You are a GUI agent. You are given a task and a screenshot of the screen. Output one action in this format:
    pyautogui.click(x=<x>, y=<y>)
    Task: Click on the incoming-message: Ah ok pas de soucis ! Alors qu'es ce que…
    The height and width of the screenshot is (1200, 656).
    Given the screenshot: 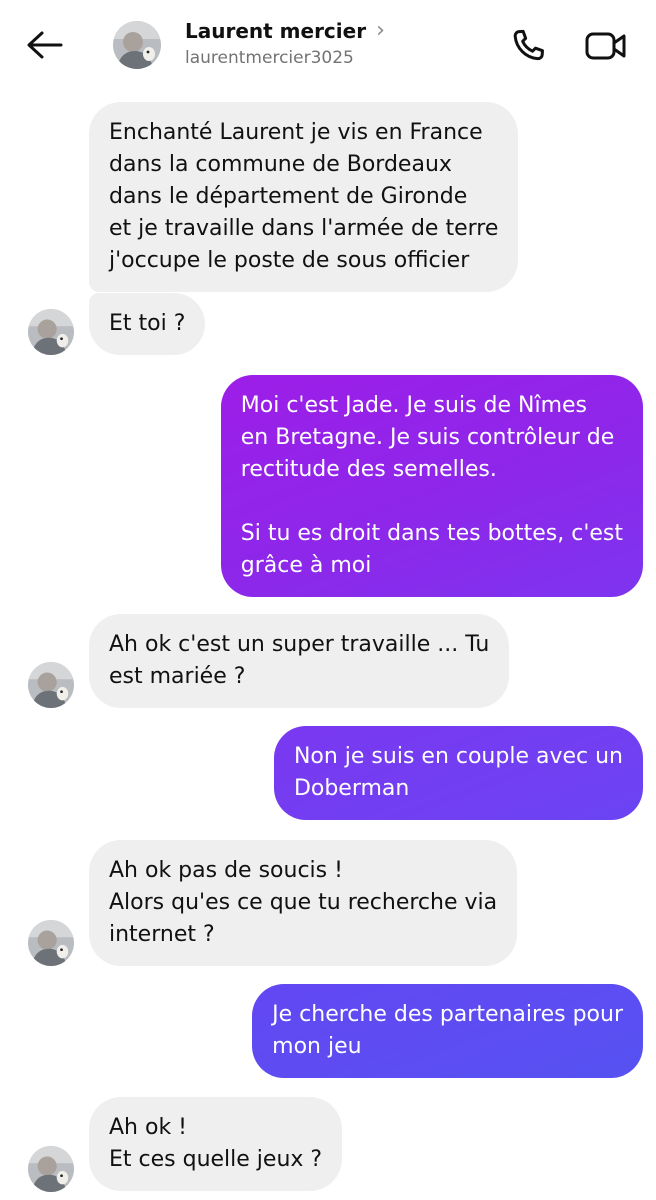 What is the action you would take?
    pyautogui.click(x=303, y=903)
    